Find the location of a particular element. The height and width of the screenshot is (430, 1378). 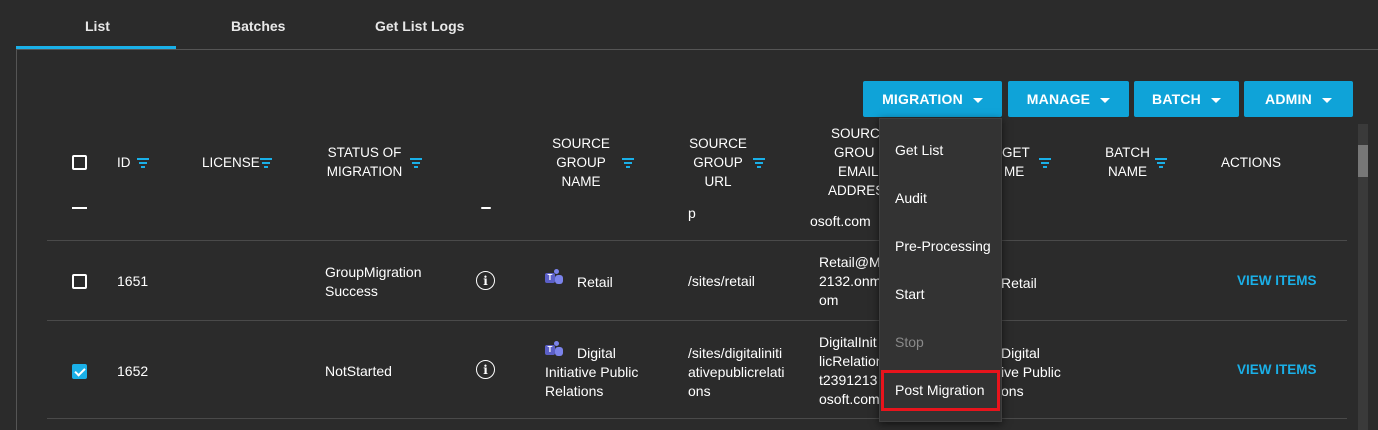

row-group-email-cell: Retail@M 2132.onm om is located at coordinates (850, 281).